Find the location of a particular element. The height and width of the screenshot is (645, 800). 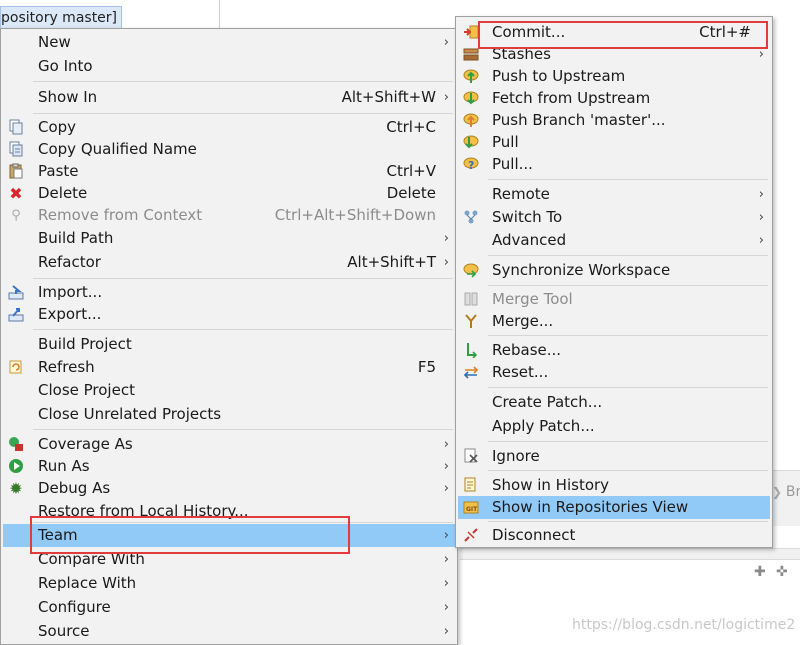

menu-item-shortcut: F5 is located at coordinates (426, 367).